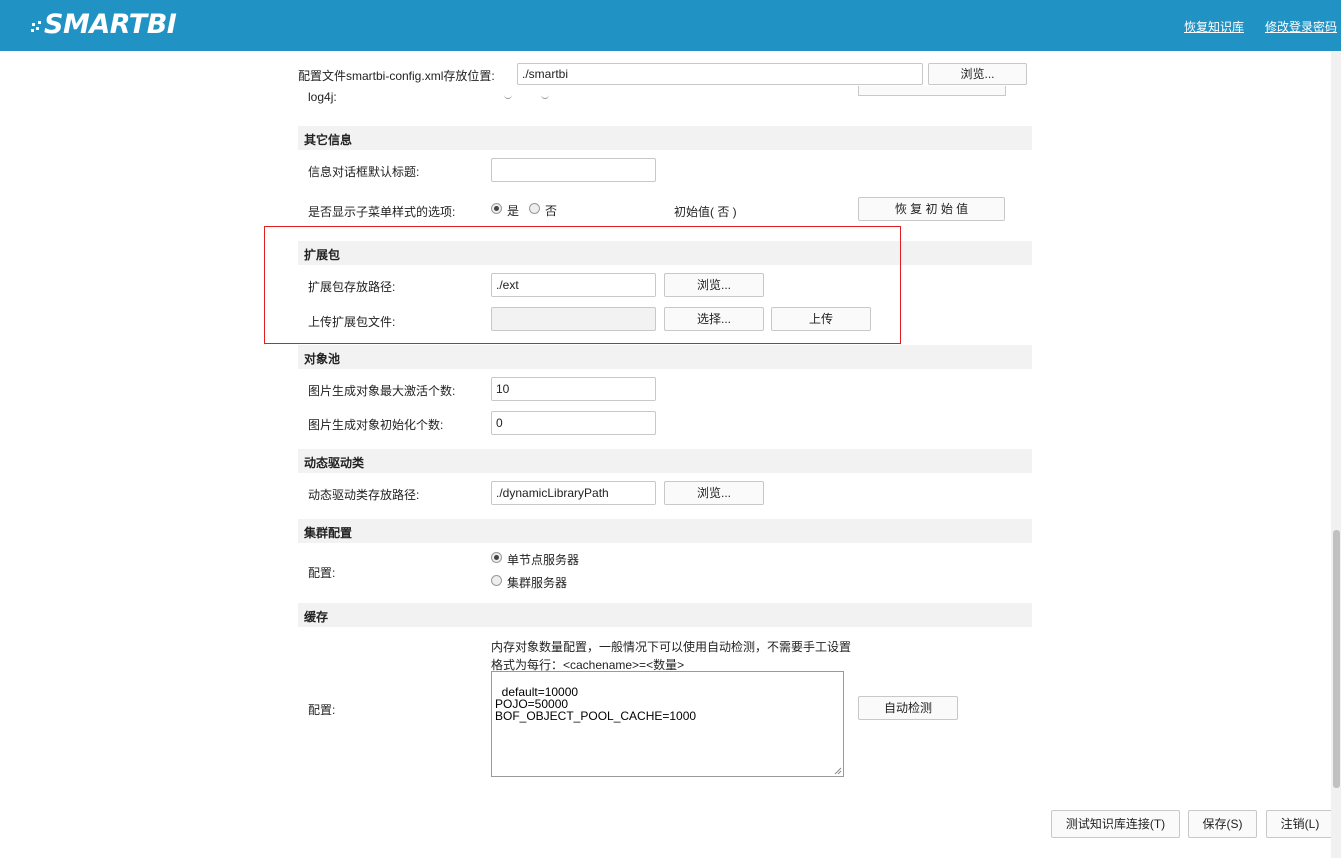  Describe the element at coordinates (322, 97) in the screenshot. I see `log4j-label: log4j:` at that location.